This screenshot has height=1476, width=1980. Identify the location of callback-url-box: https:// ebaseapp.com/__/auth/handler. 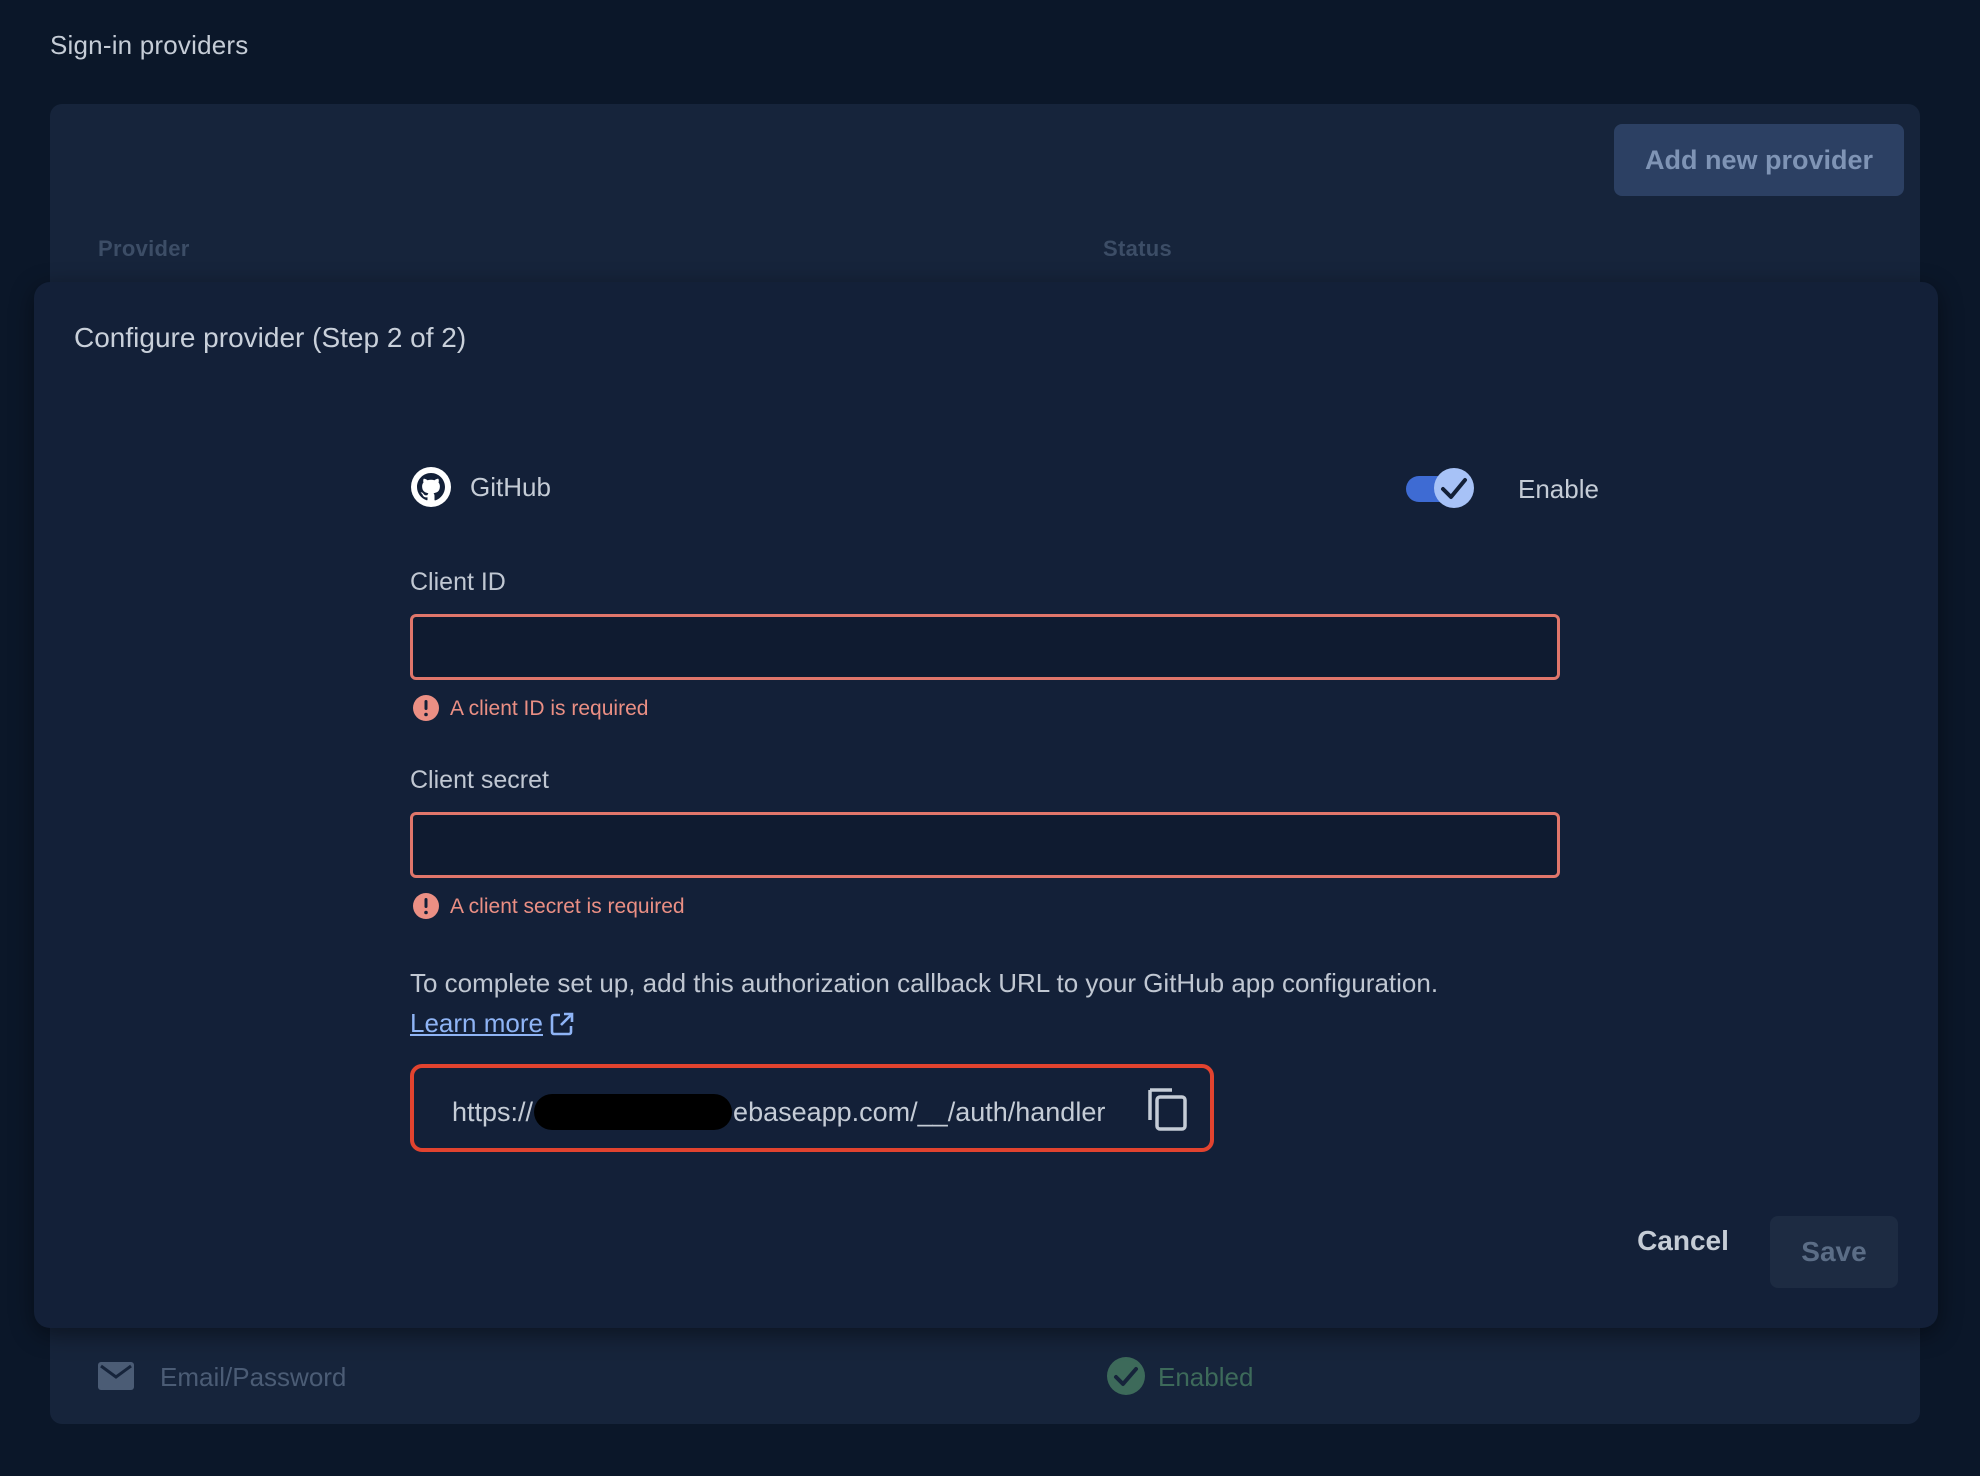
(812, 1108).